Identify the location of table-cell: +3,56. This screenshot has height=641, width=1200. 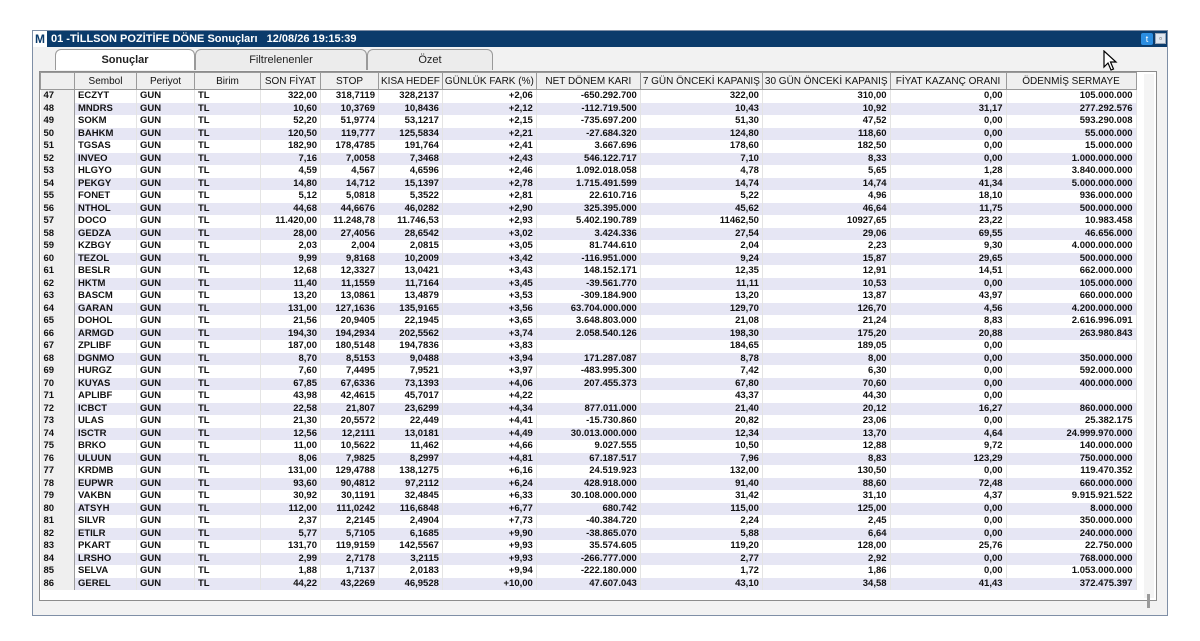
(489, 308).